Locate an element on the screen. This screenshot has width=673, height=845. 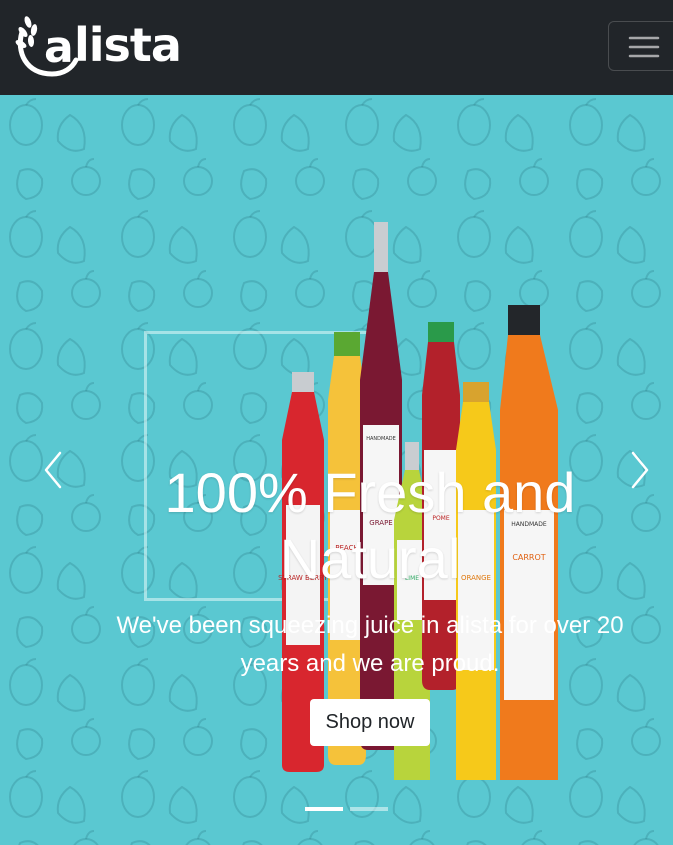
svg-text: HANDMADE is located at coordinates (381, 439).